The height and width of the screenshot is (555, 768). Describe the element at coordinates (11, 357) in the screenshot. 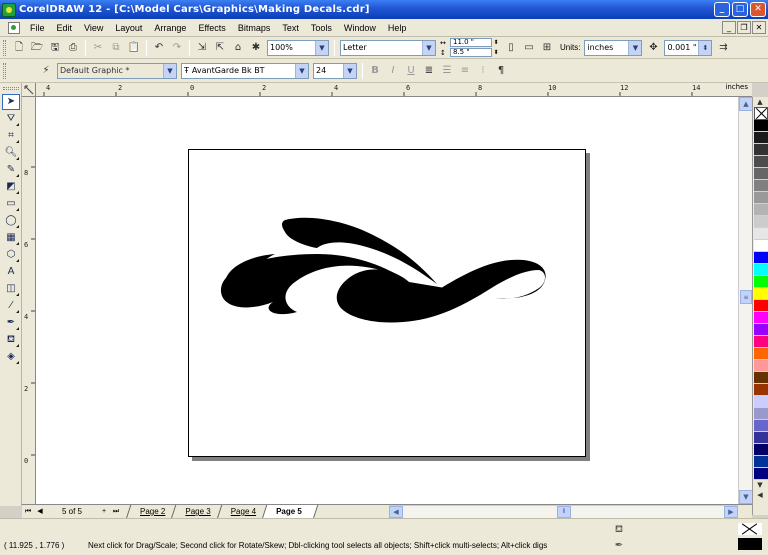

I see `interactive-fill-tool-icon: ◈` at that location.